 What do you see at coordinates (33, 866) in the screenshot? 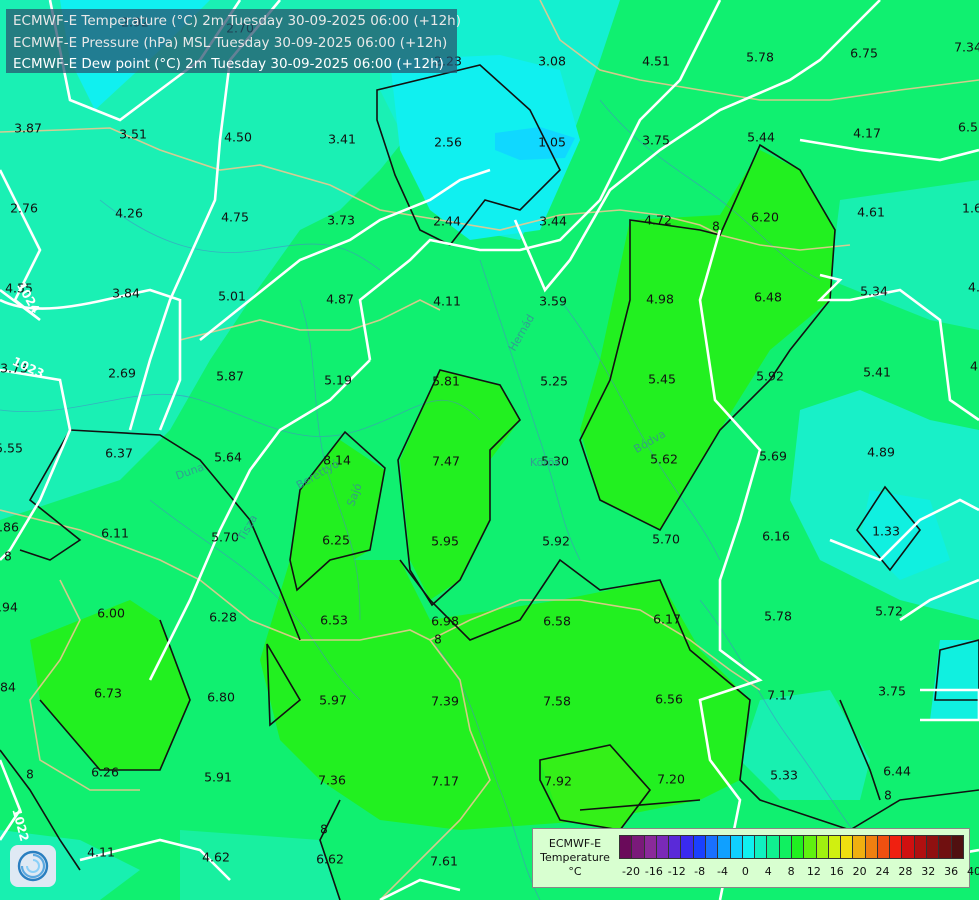
I see `ecmwf-logo-icon` at bounding box center [33, 866].